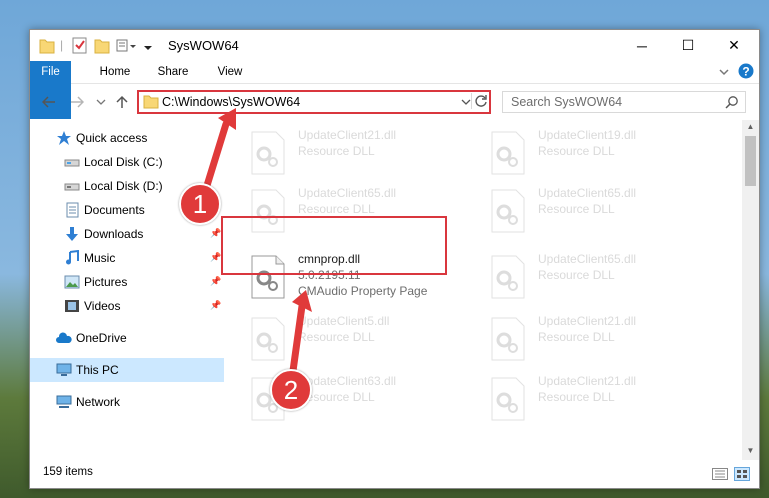  I want to click on callout-badge-1: 1, so click(200, 204).